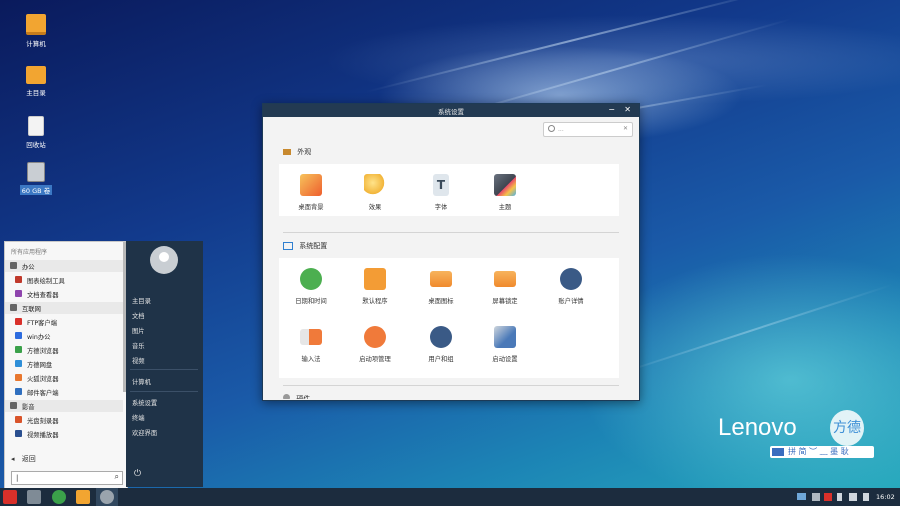 This screenshot has width=900, height=506. I want to click on setting-account: 账户详情, so click(571, 286).